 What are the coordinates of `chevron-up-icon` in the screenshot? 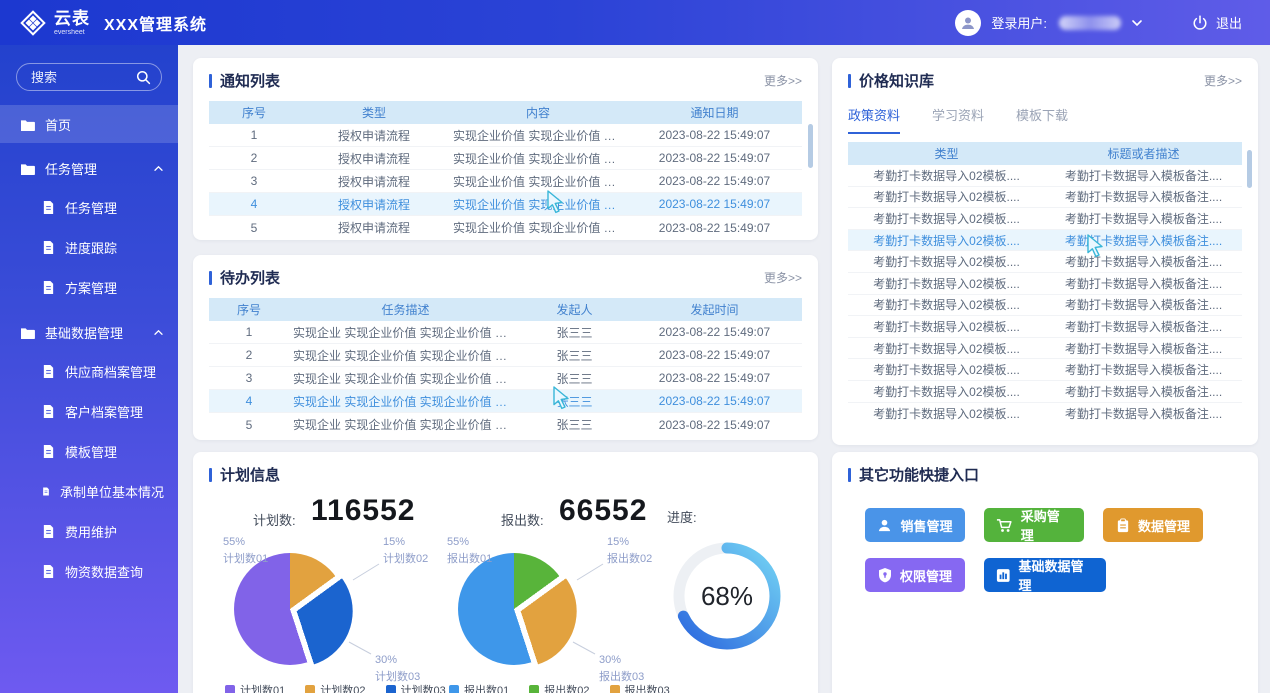 It's located at (158, 332).